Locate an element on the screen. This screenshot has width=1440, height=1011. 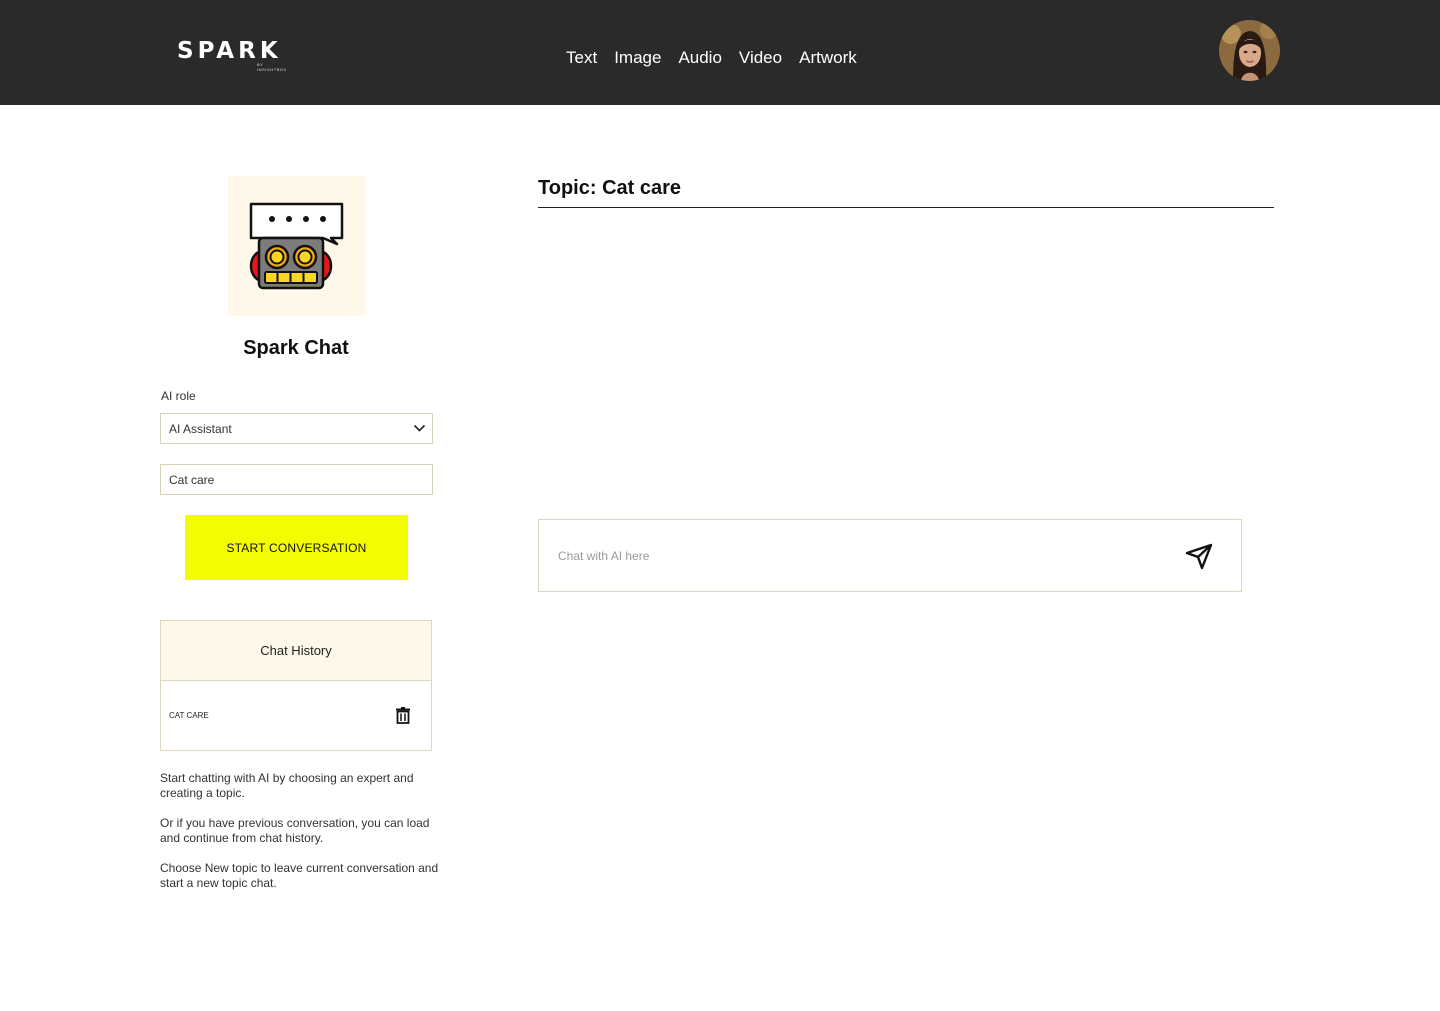
ai-role-label: AI role is located at coordinates (178, 396).